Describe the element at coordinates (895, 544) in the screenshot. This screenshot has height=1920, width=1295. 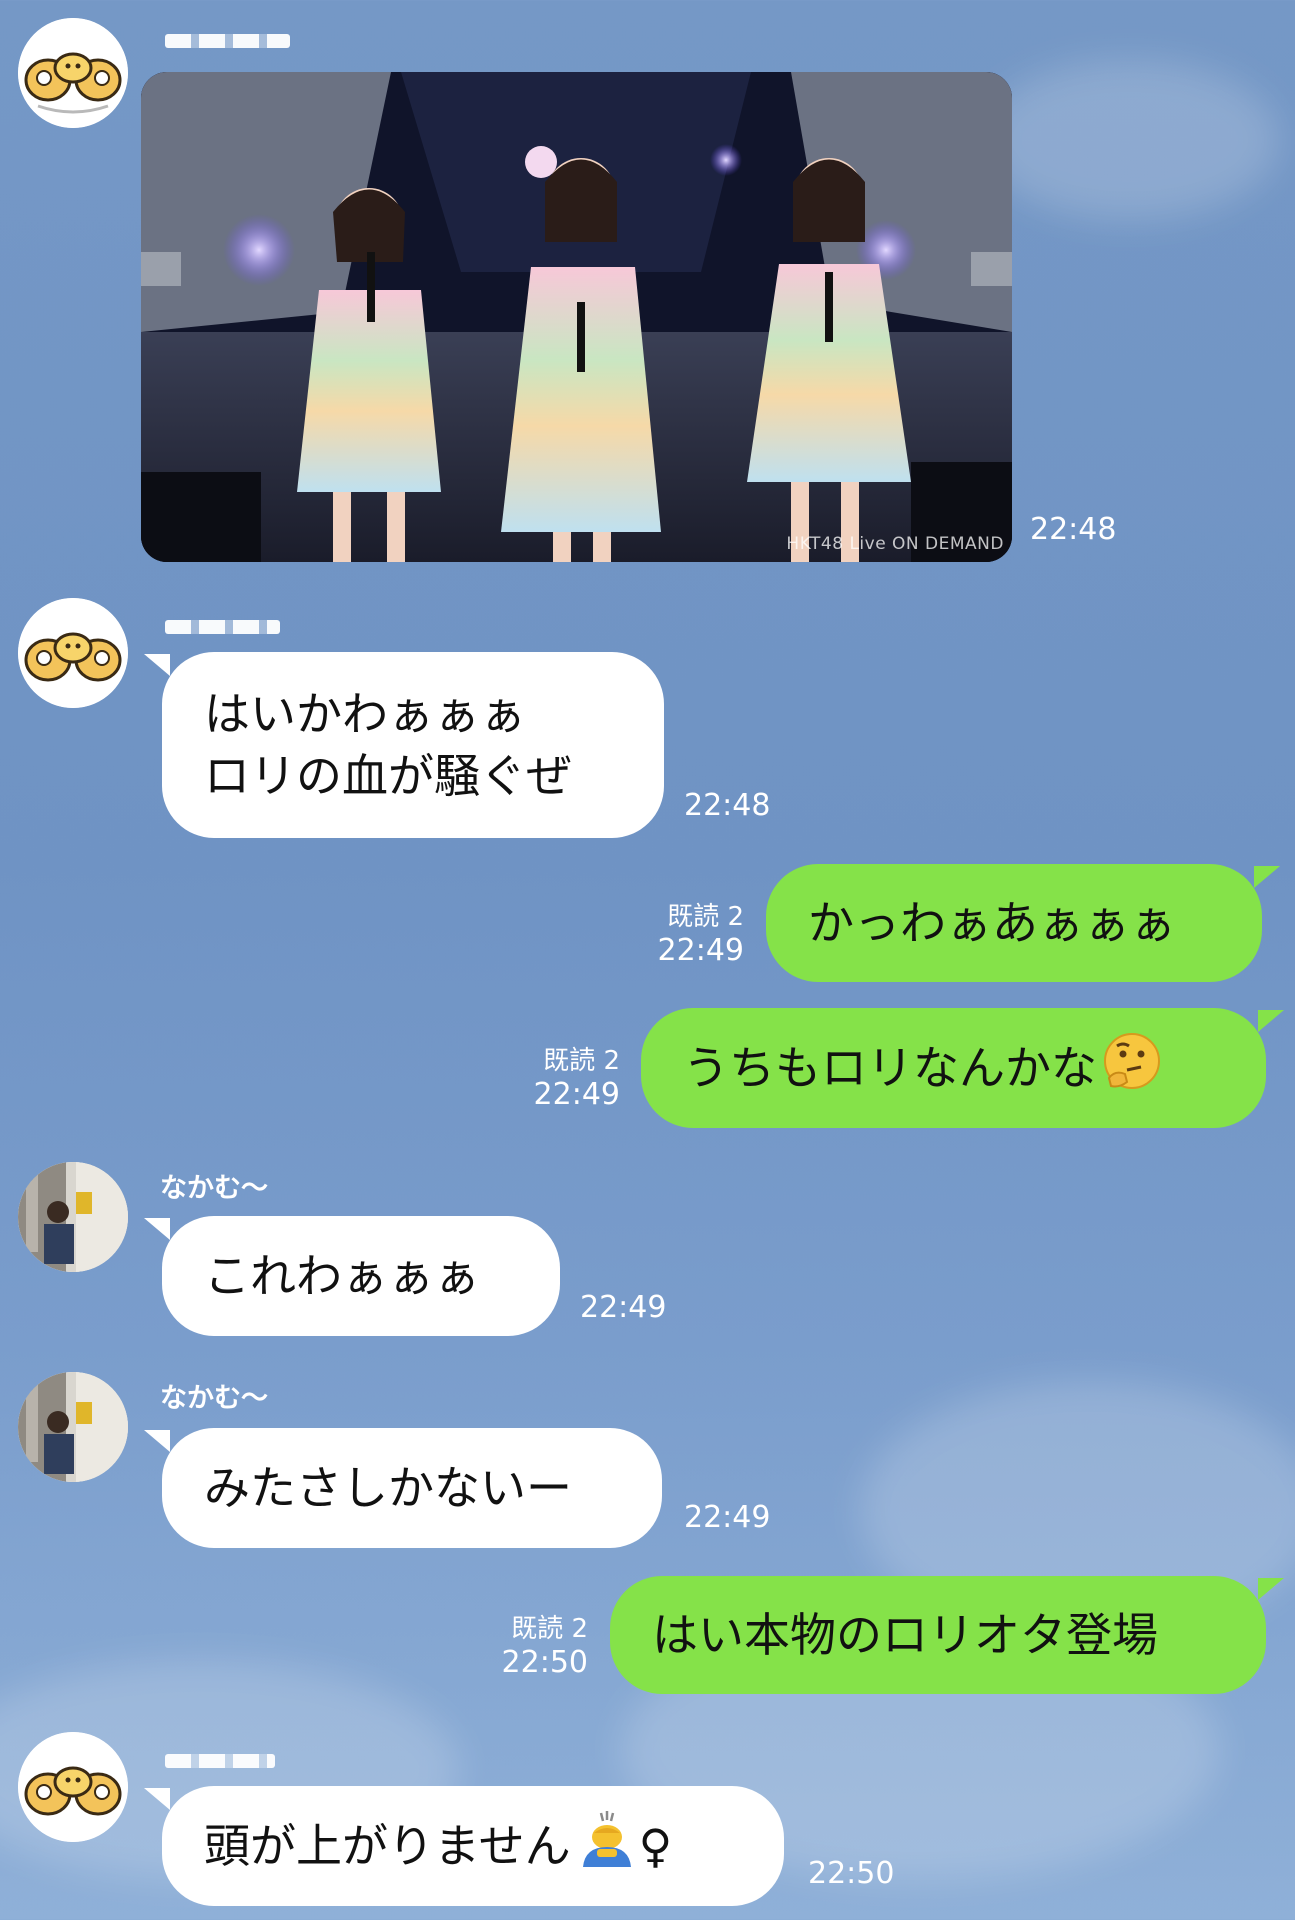
I see `photo-watermark: HKT48 Live ON DEMAND` at that location.